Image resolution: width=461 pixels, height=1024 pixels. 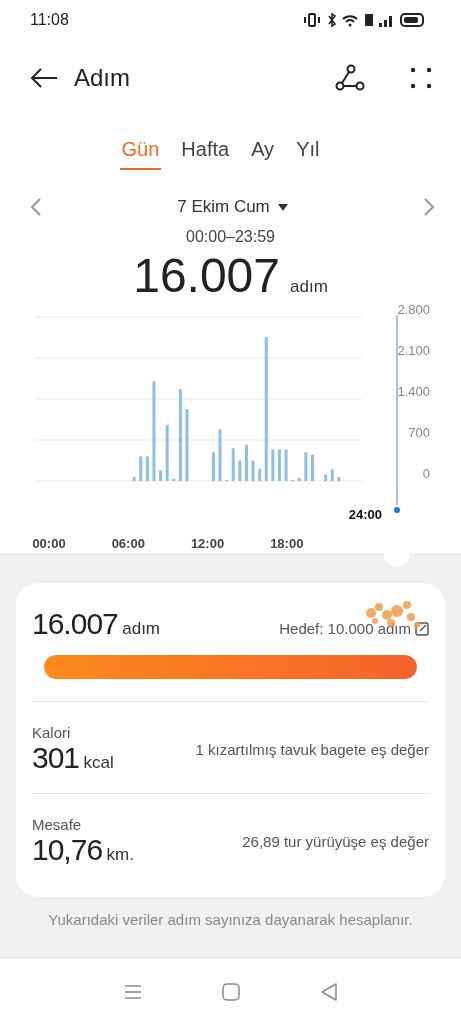 What do you see at coordinates (385, 21) in the screenshot?
I see `signal-icon` at bounding box center [385, 21].